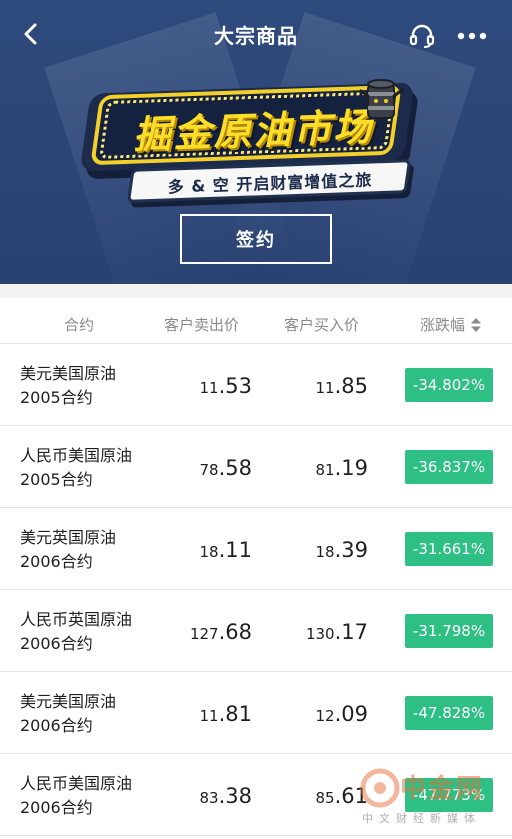  Describe the element at coordinates (449, 631) in the screenshot. I see `change-badge: -31.798%` at that location.